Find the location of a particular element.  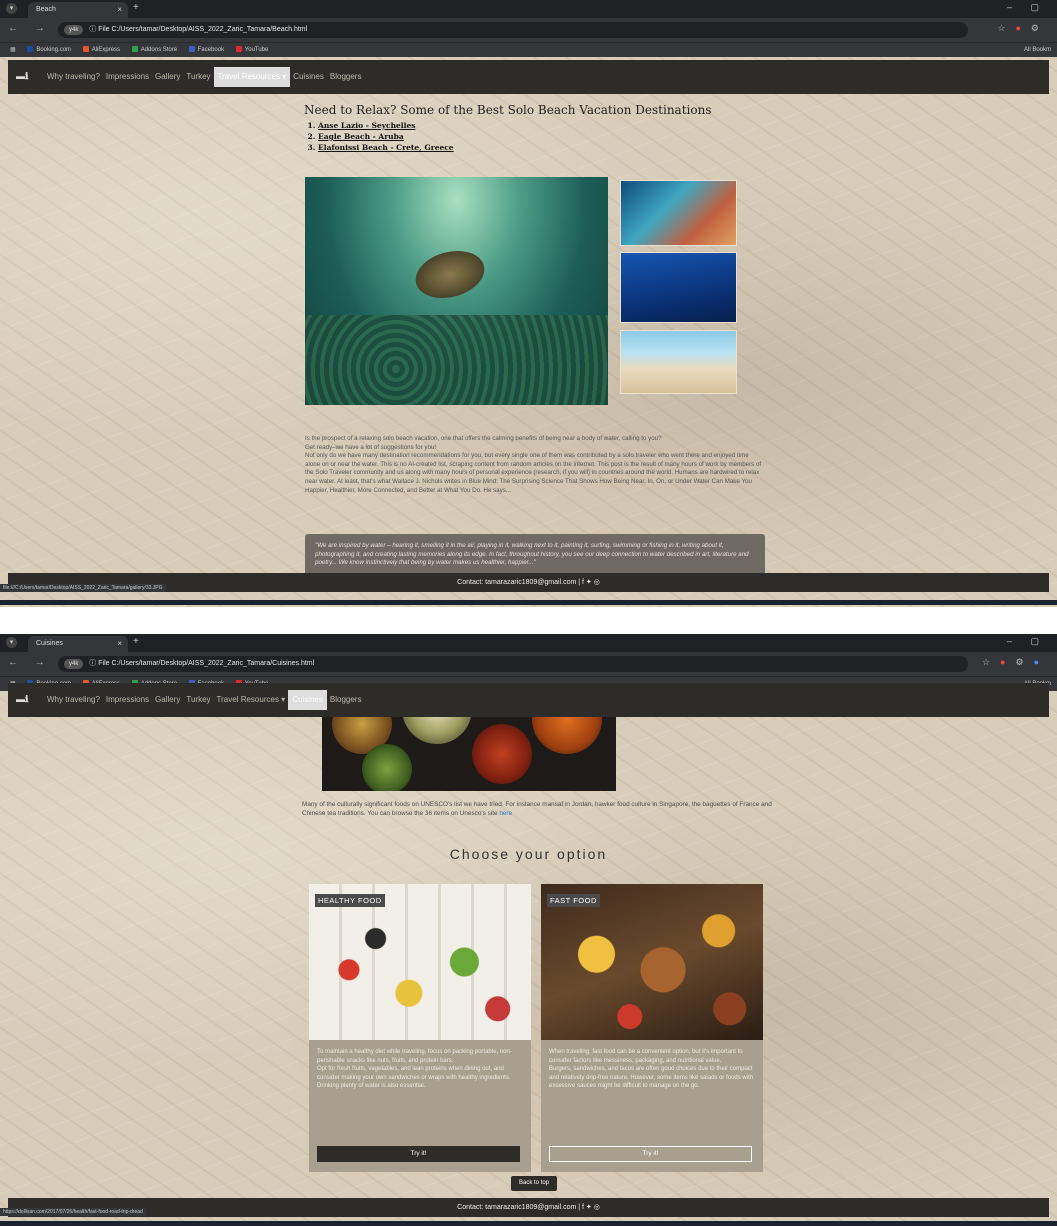

coral-reef-thumbnail is located at coordinates (678, 213).